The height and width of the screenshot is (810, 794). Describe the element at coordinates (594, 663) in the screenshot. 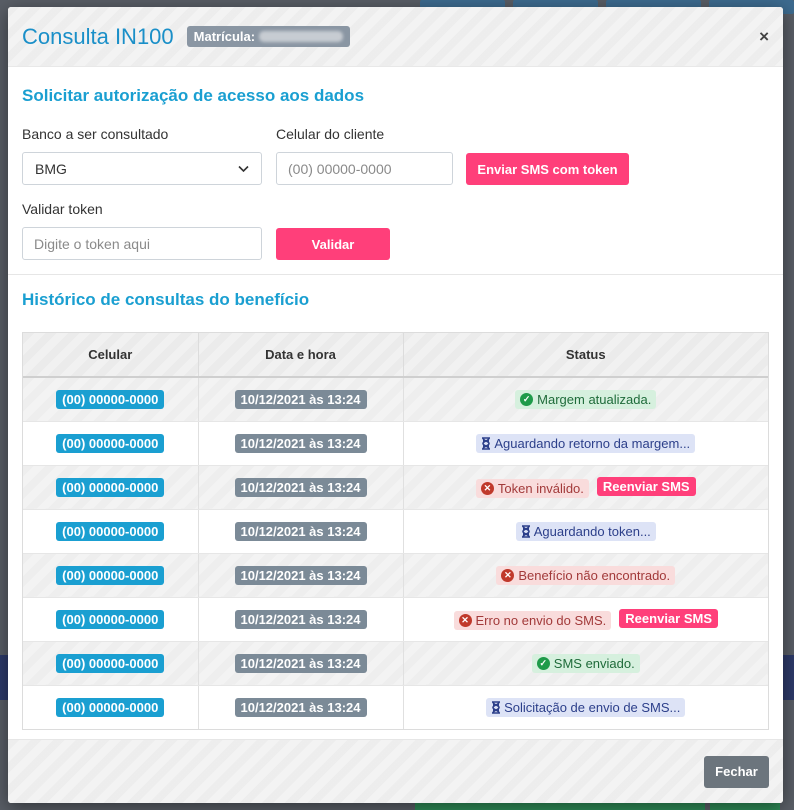

I see `status-text: SMS enviado.` at that location.